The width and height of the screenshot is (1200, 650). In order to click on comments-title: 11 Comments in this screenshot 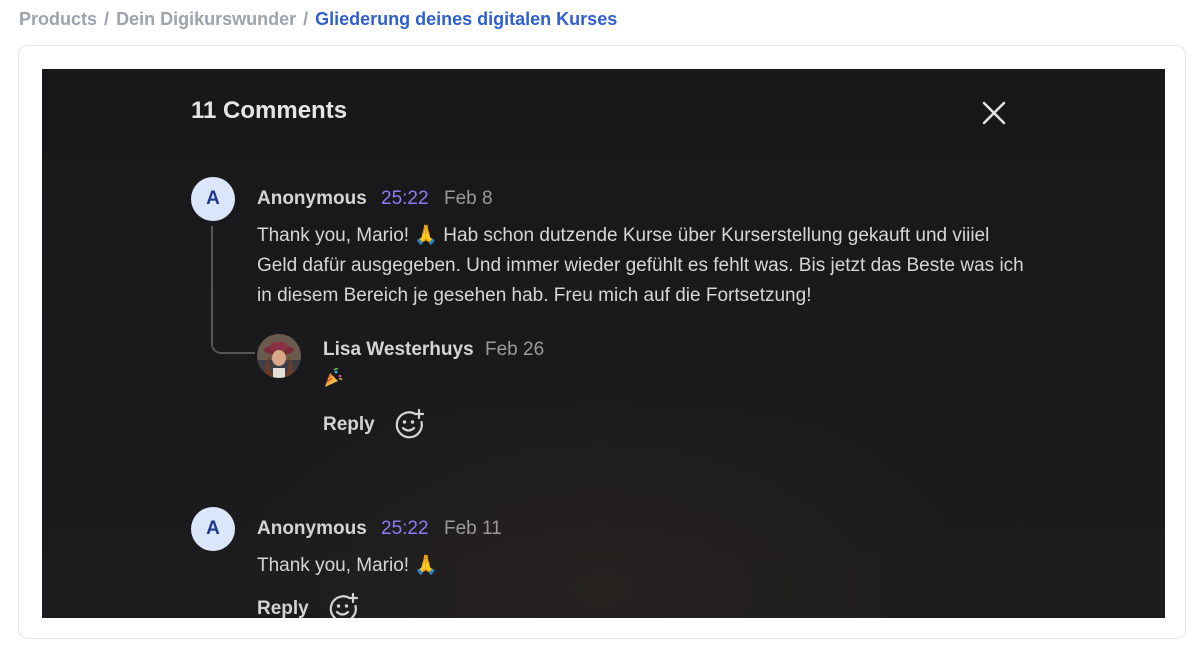, I will do `click(269, 110)`.